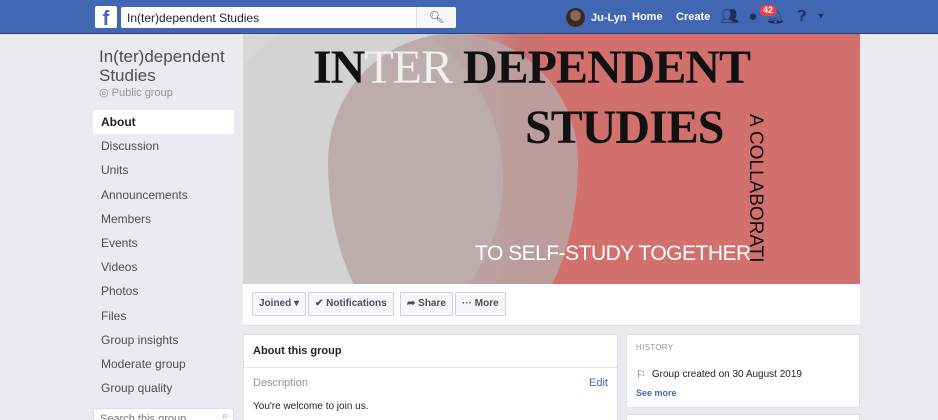 This screenshot has height=420, width=938. I want to click on see-more-link: See more, so click(656, 393).